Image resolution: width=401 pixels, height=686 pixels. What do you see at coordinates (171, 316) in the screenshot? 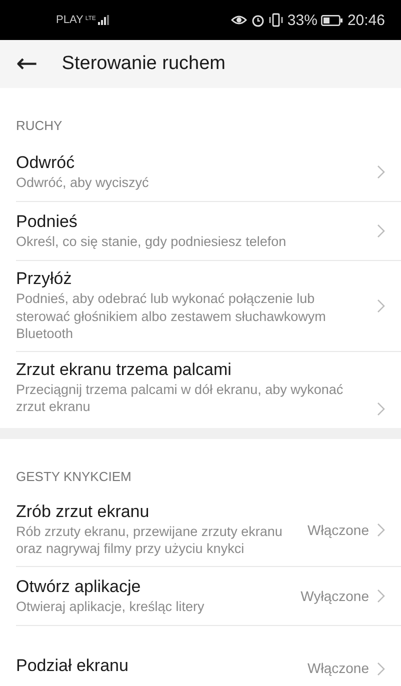
I see `item-description: Podnieś, aby odebrać lub wykonać połączenie lub sterować głośnikiem albo zestawem słuchawkowym Bluetooth` at bounding box center [171, 316].